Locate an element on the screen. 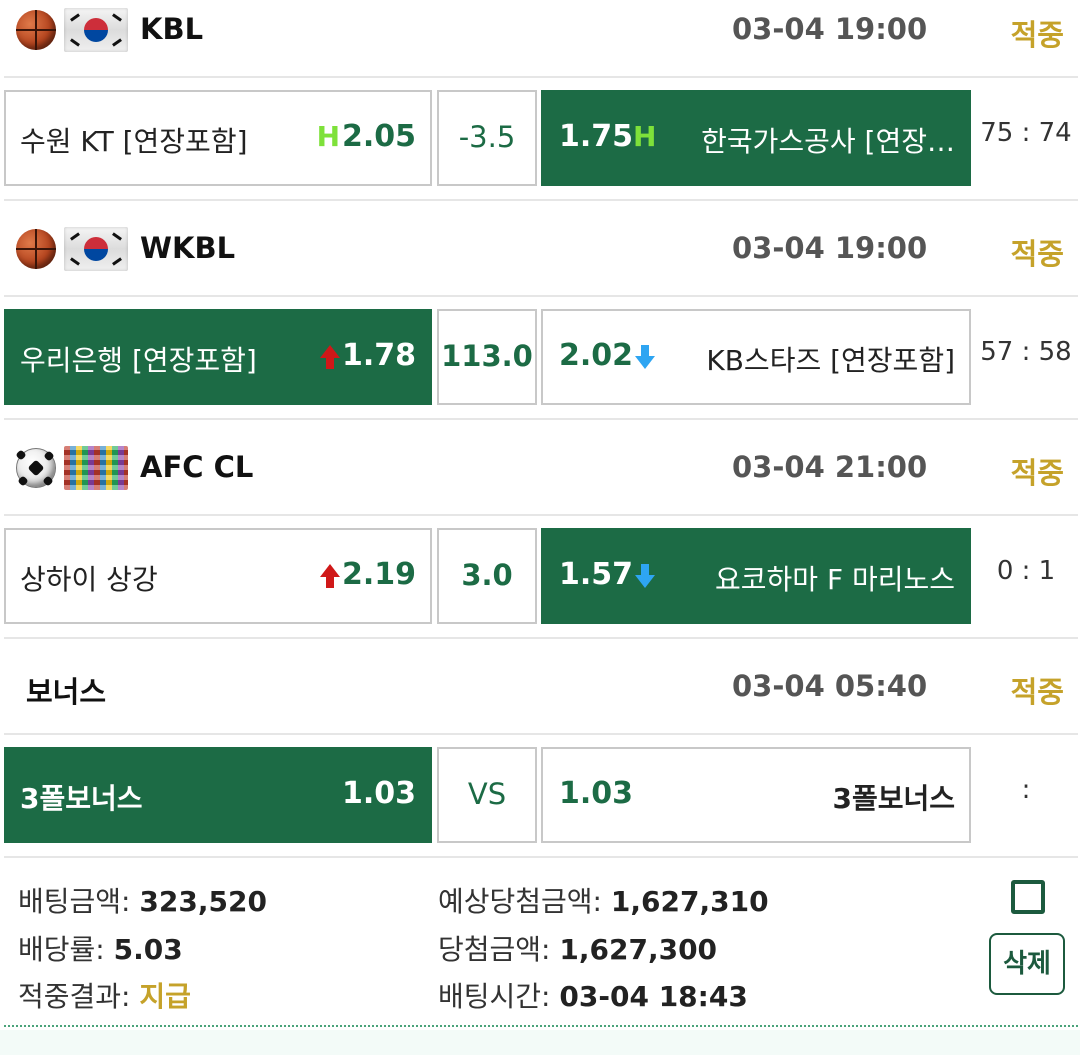  bet-time-line: 배팅시간: 03-04 18:43 is located at coordinates (593, 995).